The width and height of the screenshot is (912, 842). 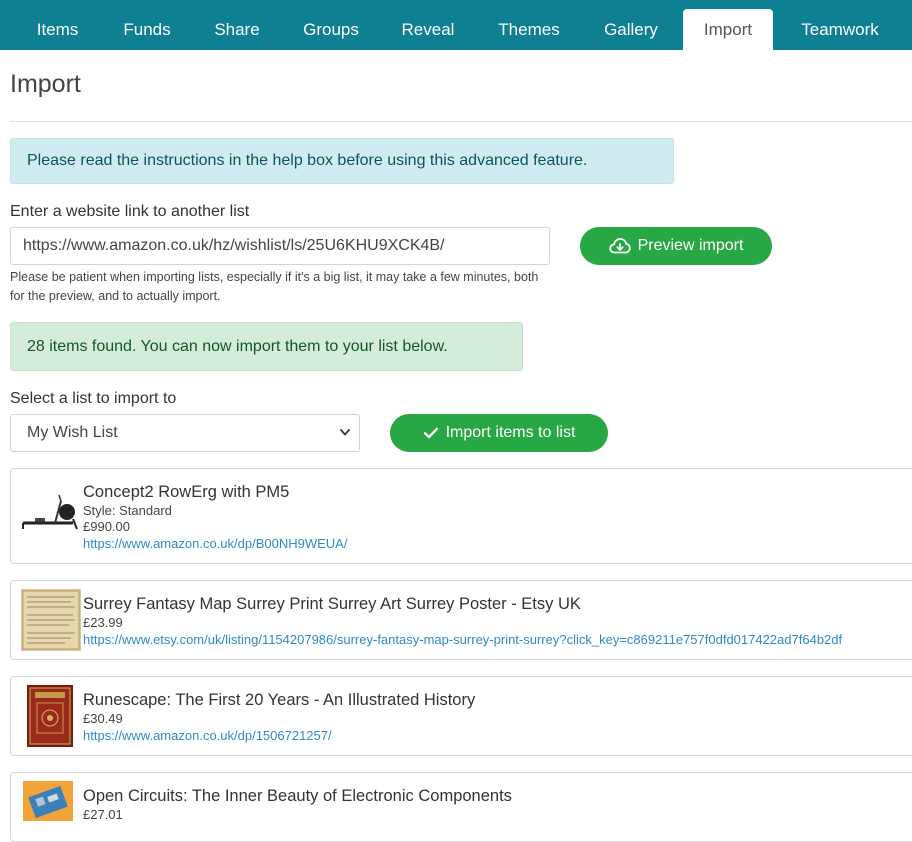 What do you see at coordinates (690, 245) in the screenshot?
I see `preview-import-label: Preview import` at bounding box center [690, 245].